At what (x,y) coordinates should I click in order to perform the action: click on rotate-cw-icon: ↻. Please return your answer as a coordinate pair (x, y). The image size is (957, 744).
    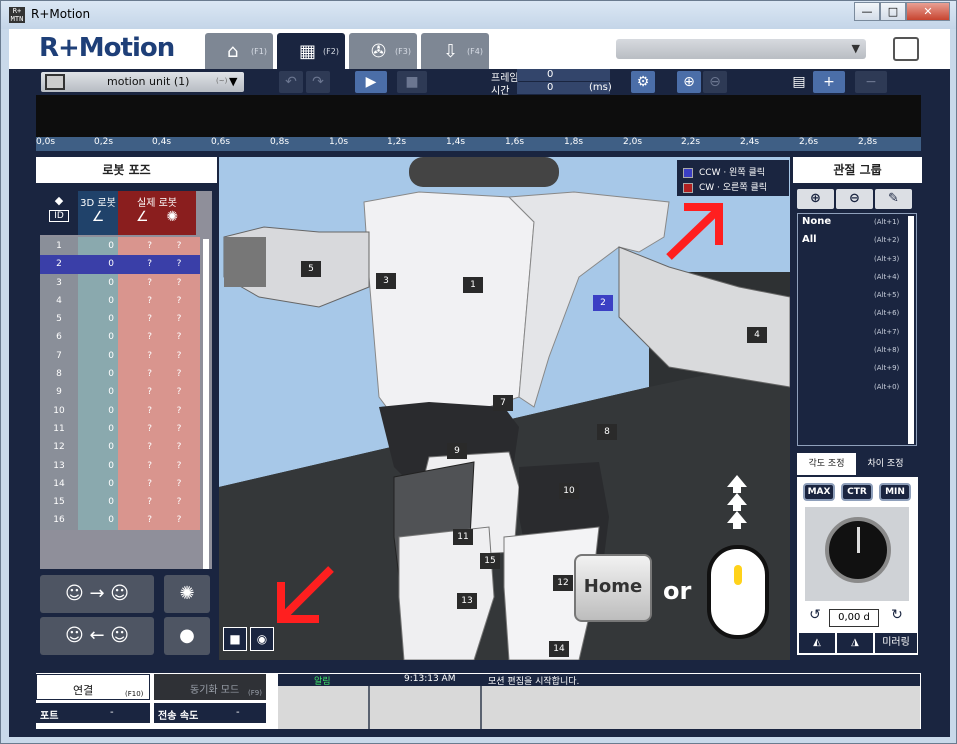
    Looking at the image, I should click on (897, 617).